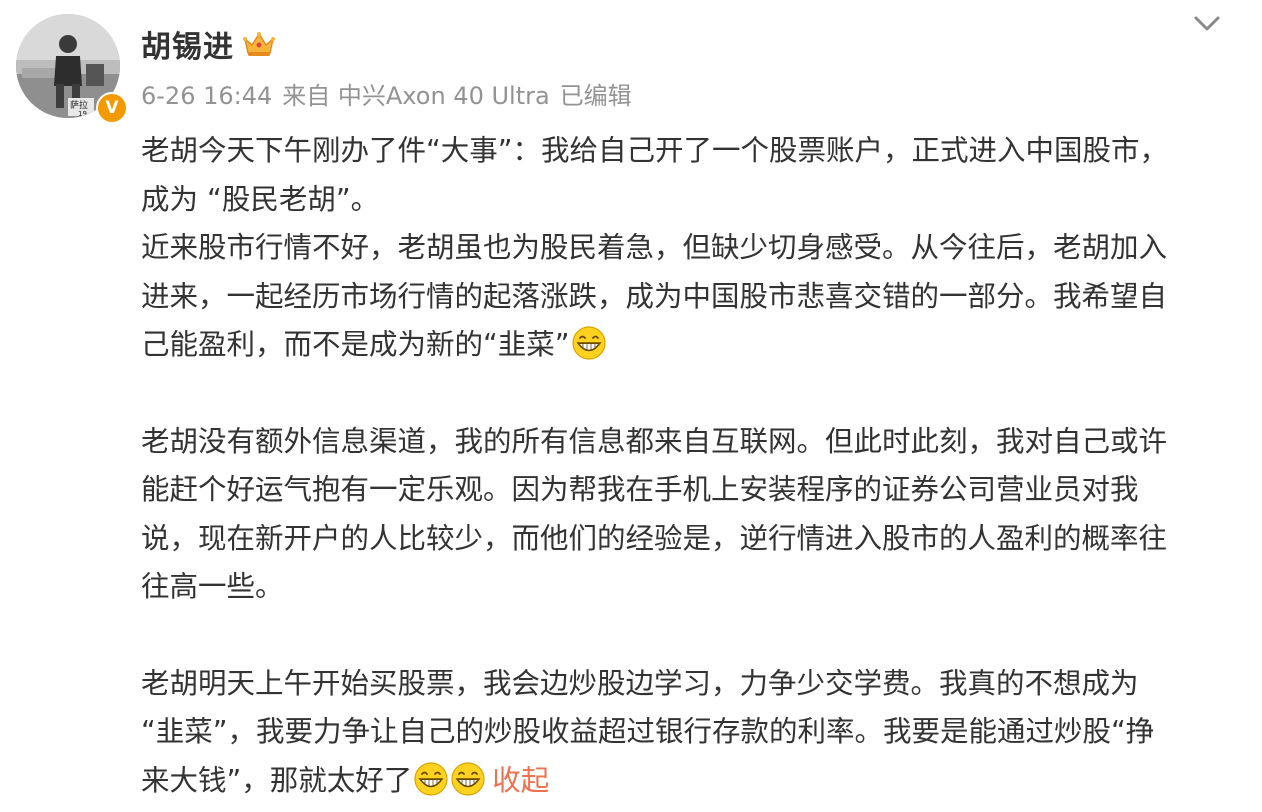  I want to click on text-line: 说，现在新开户的人比较少，而他们的经验是，逆行情进入股市的人盈利的概率往, so click(654, 538).